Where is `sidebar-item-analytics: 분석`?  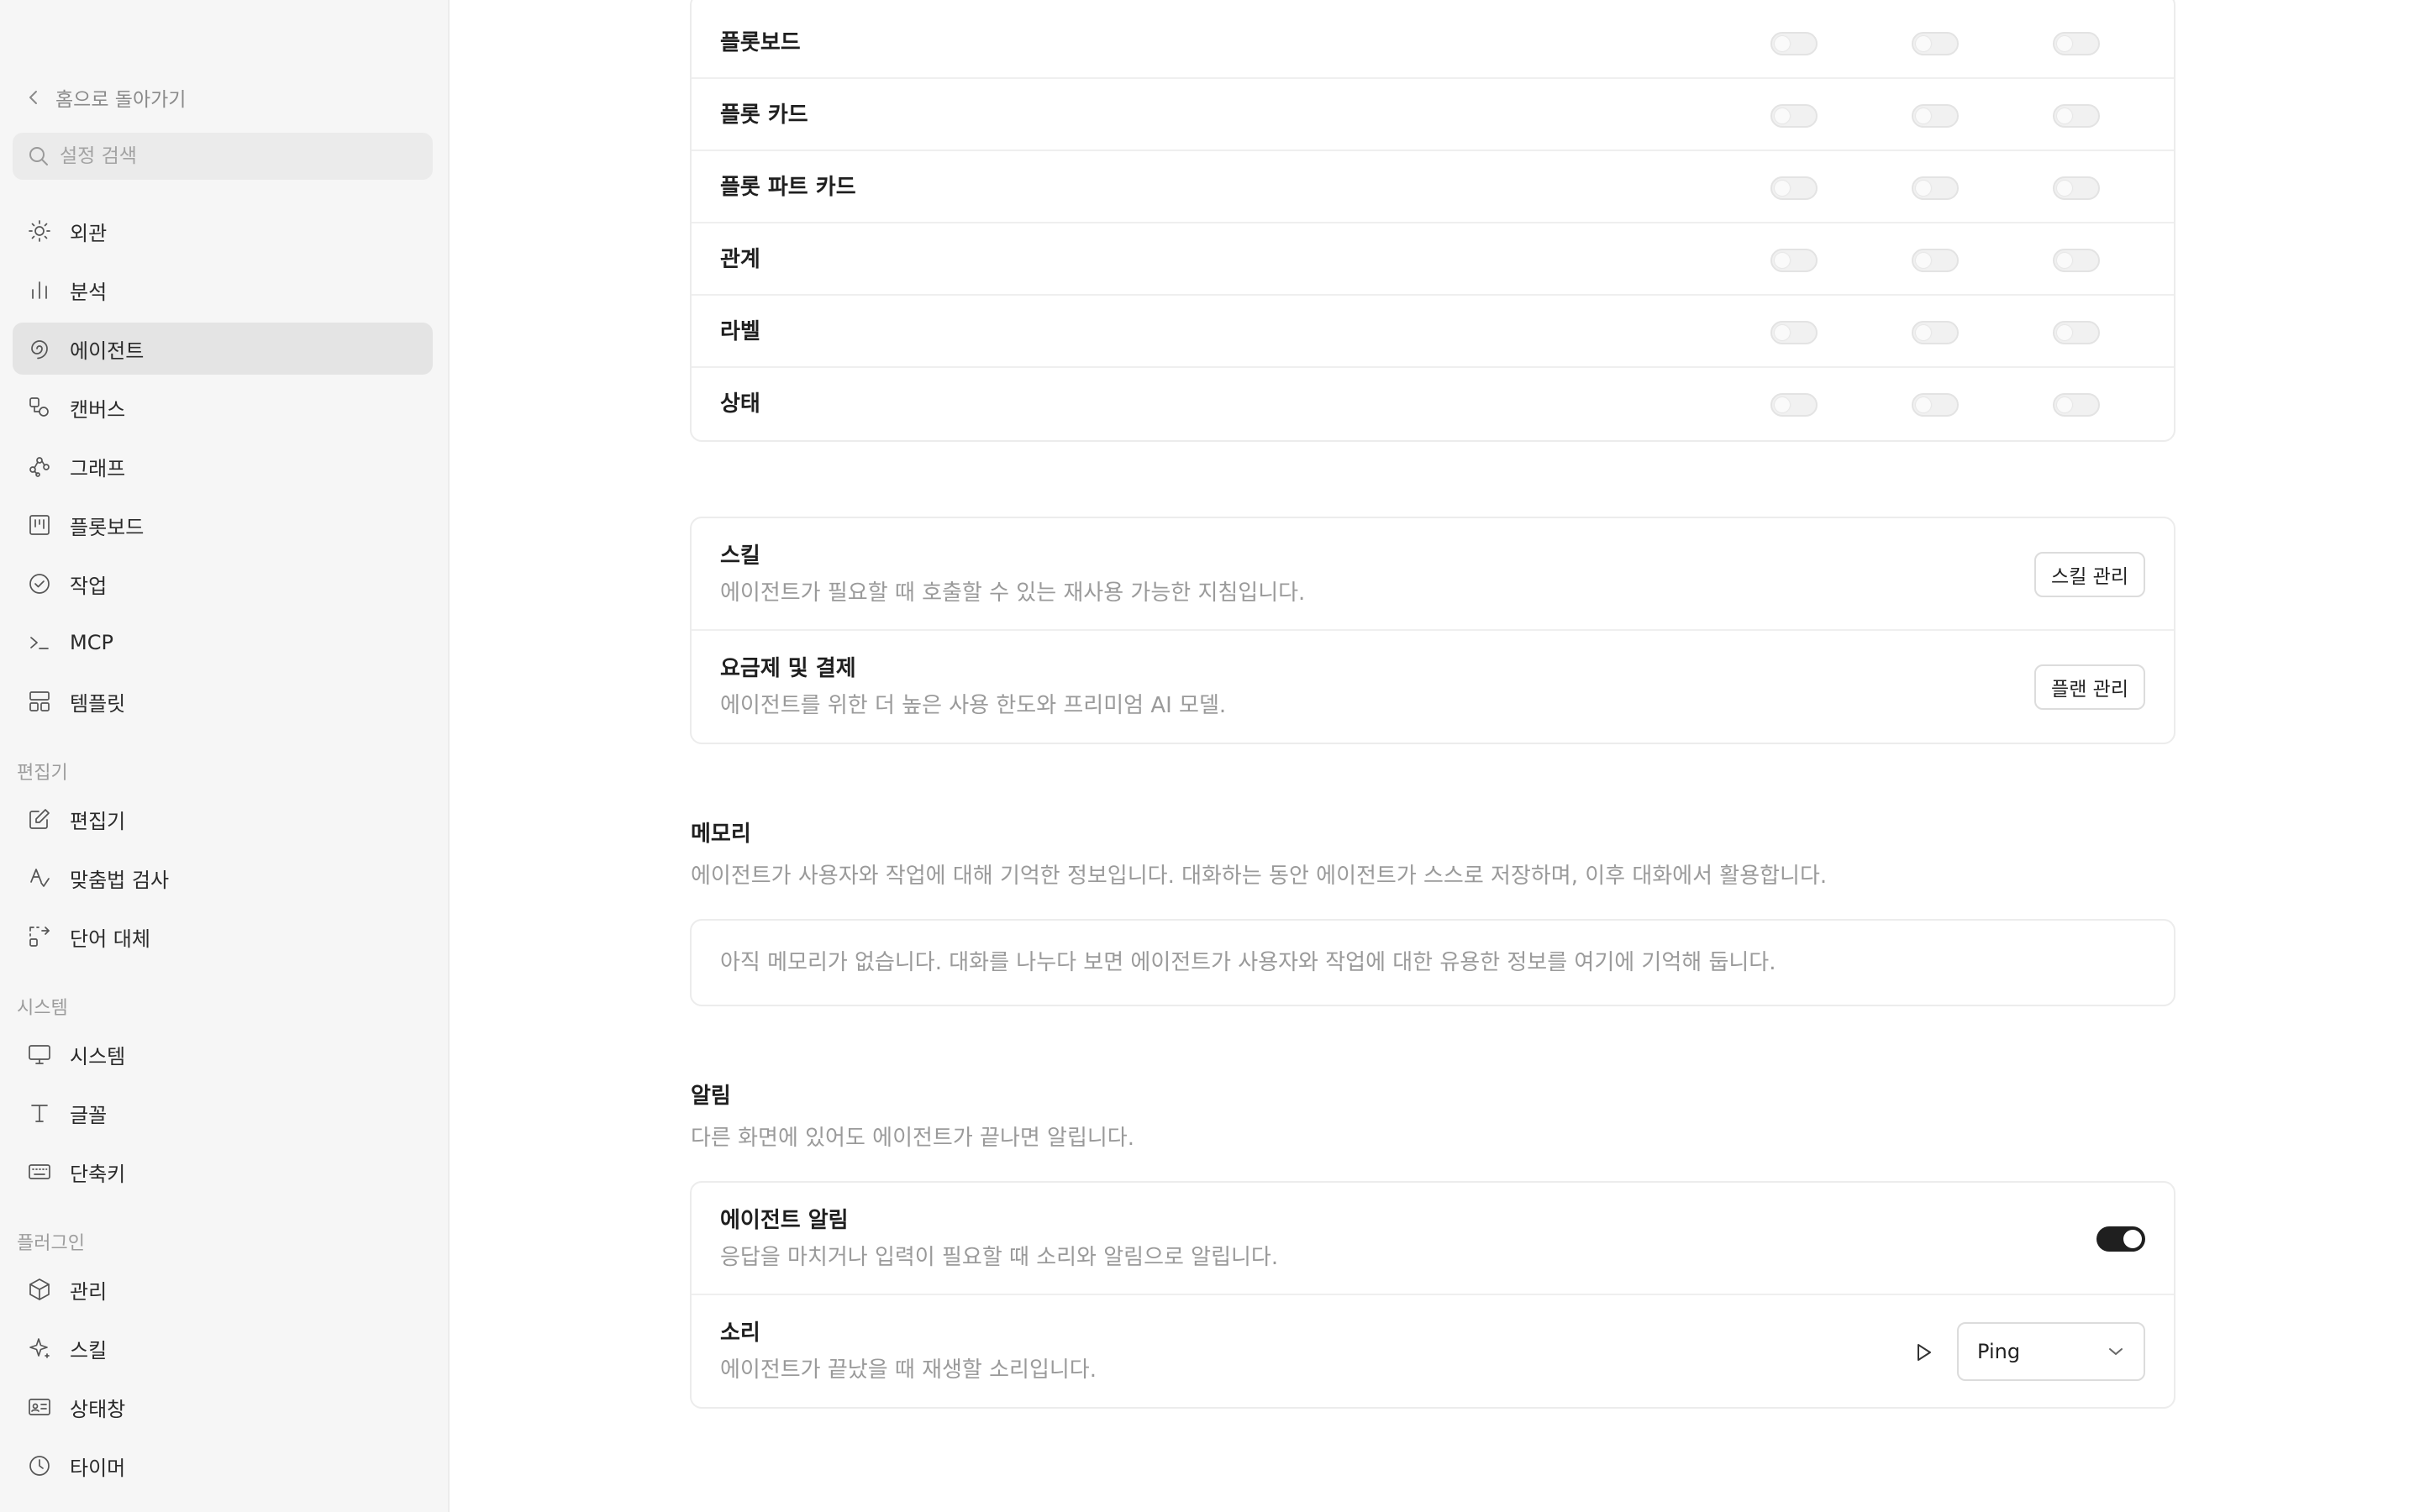 sidebar-item-analytics: 분석 is located at coordinates (223, 290).